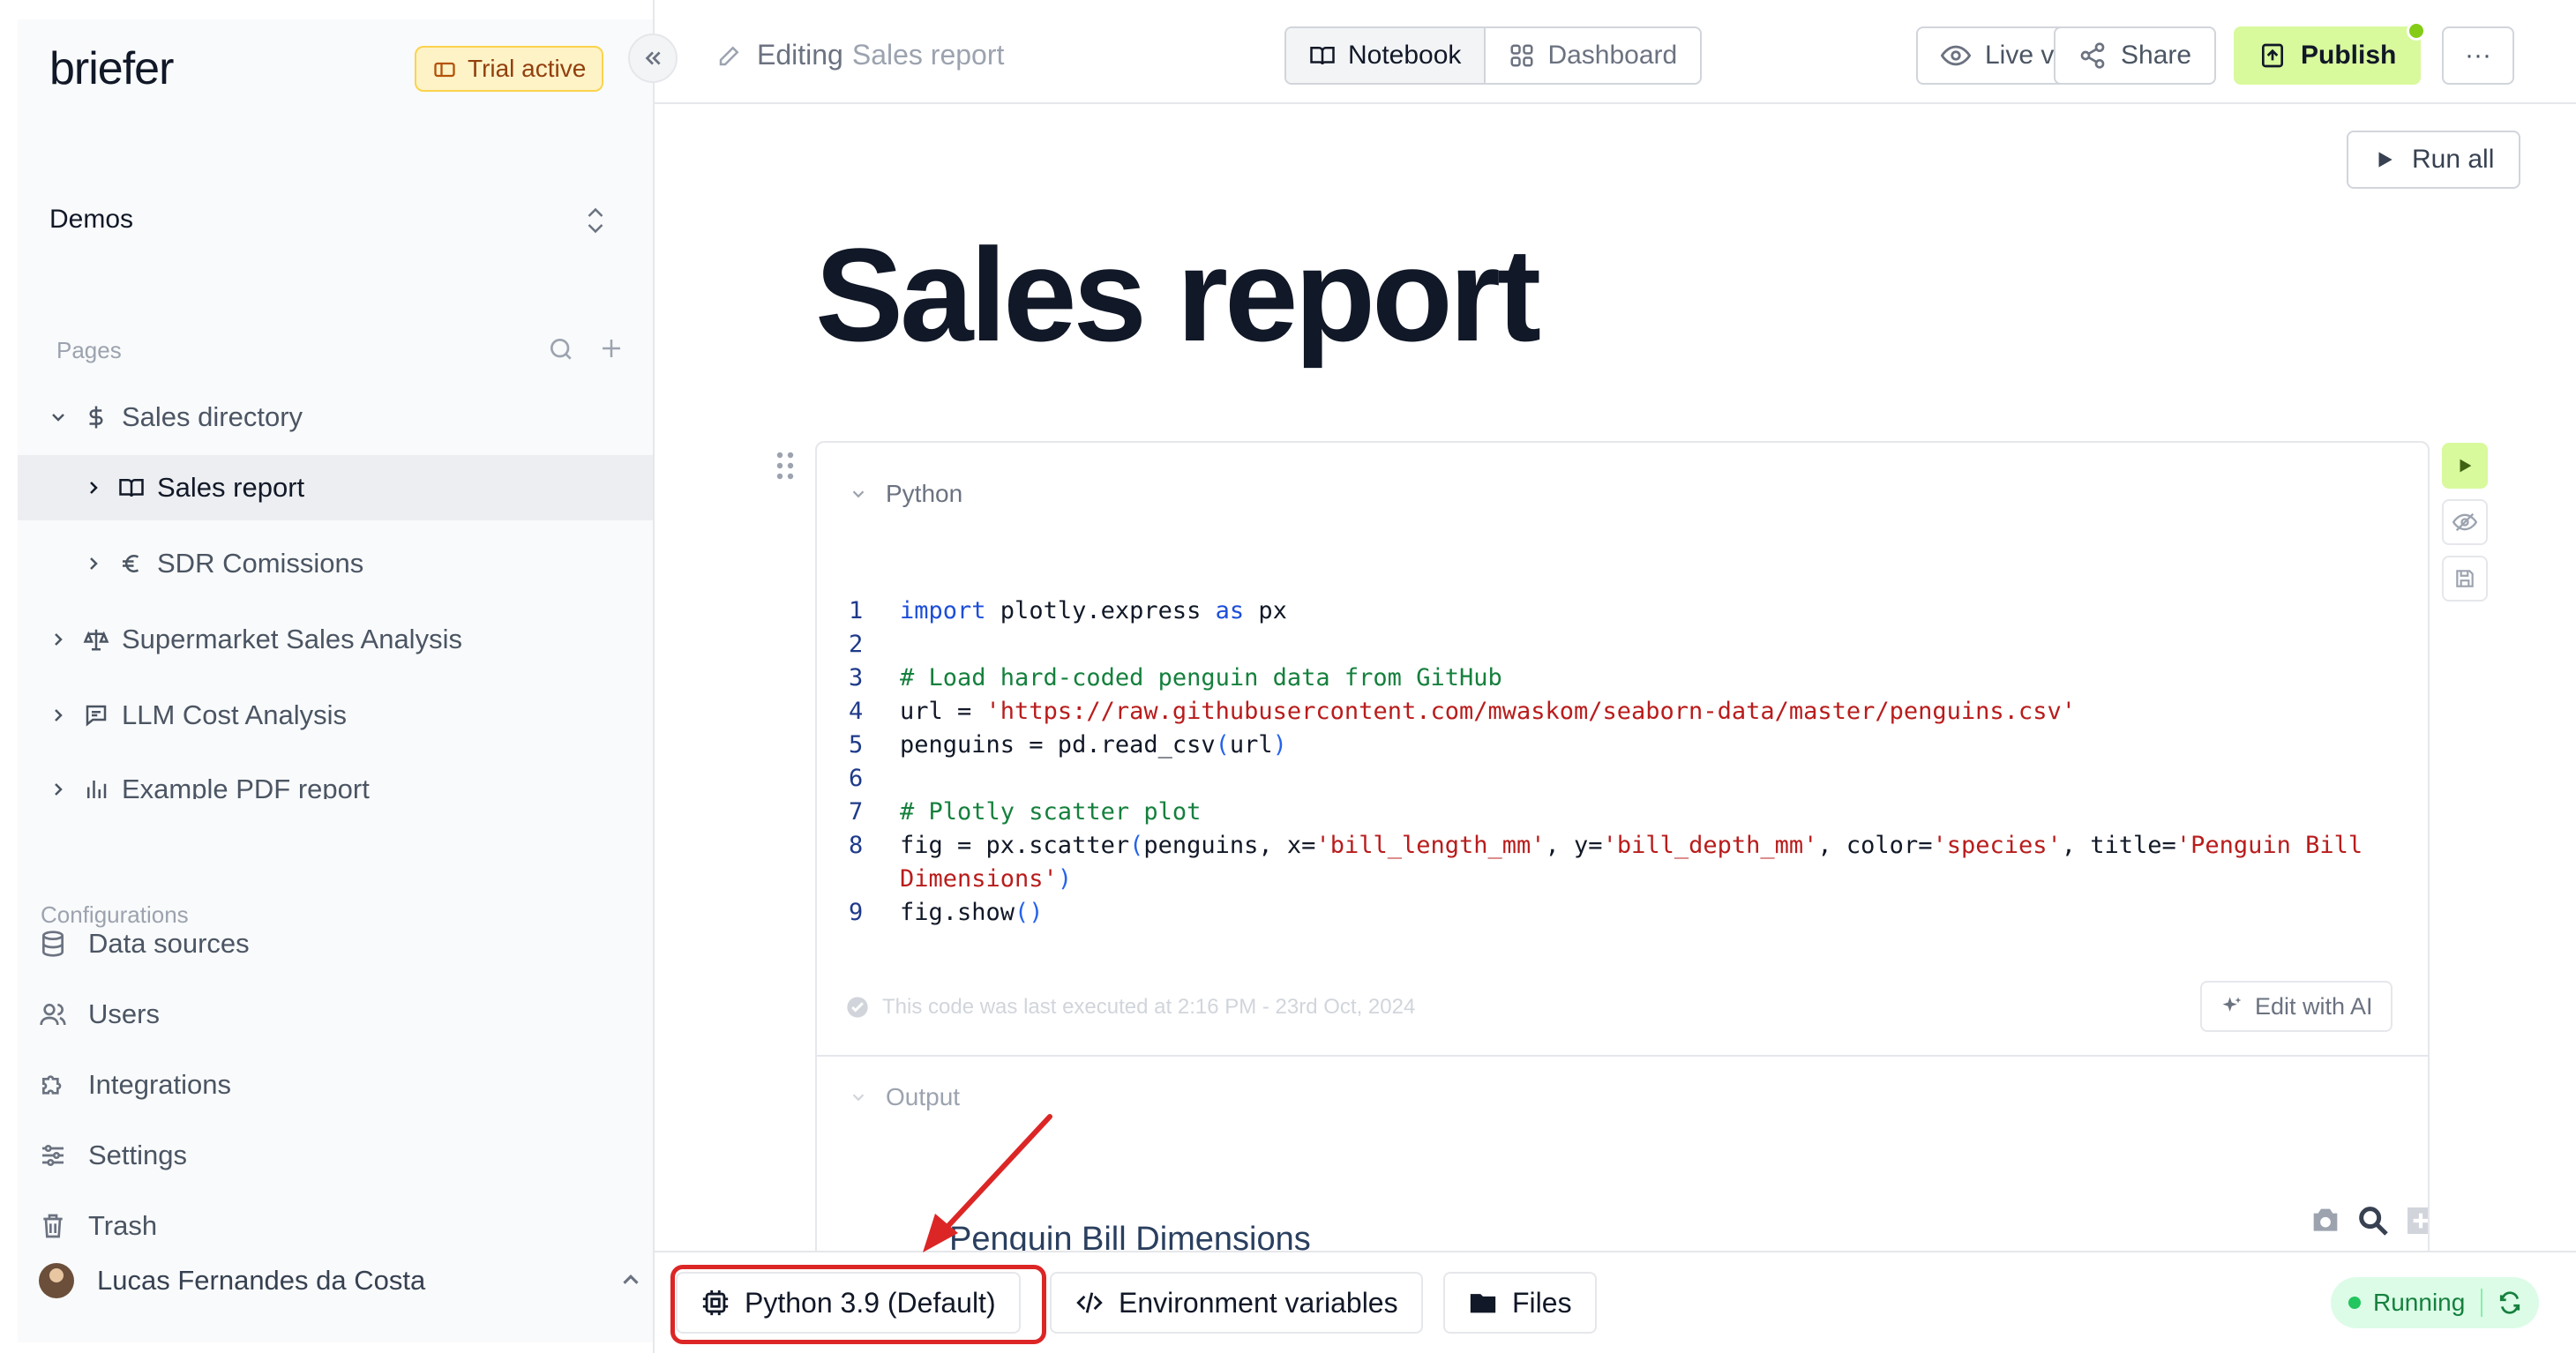 The image size is (2576, 1353). I want to click on toggle-visibility-button, so click(2465, 522).